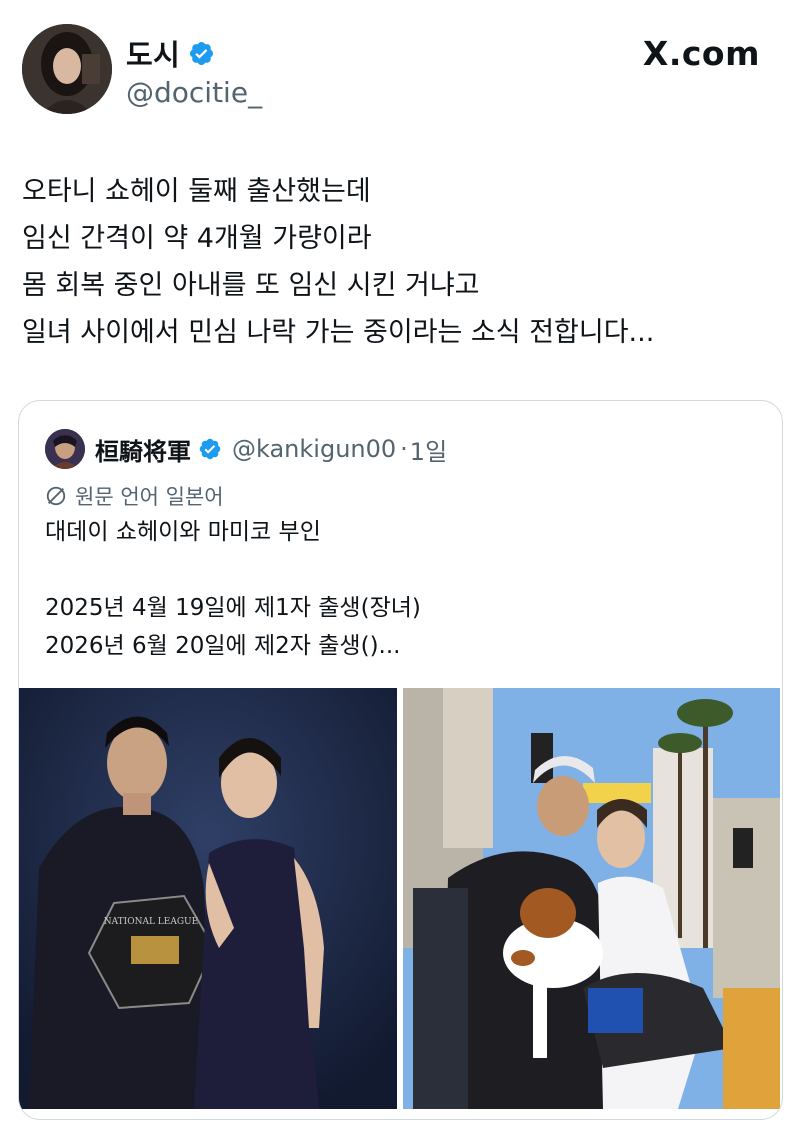 The width and height of the screenshot is (800, 1140). What do you see at coordinates (196, 191) in the screenshot?
I see `tweet-line: 오타니 쇼헤이 둘째 출산했는데` at bounding box center [196, 191].